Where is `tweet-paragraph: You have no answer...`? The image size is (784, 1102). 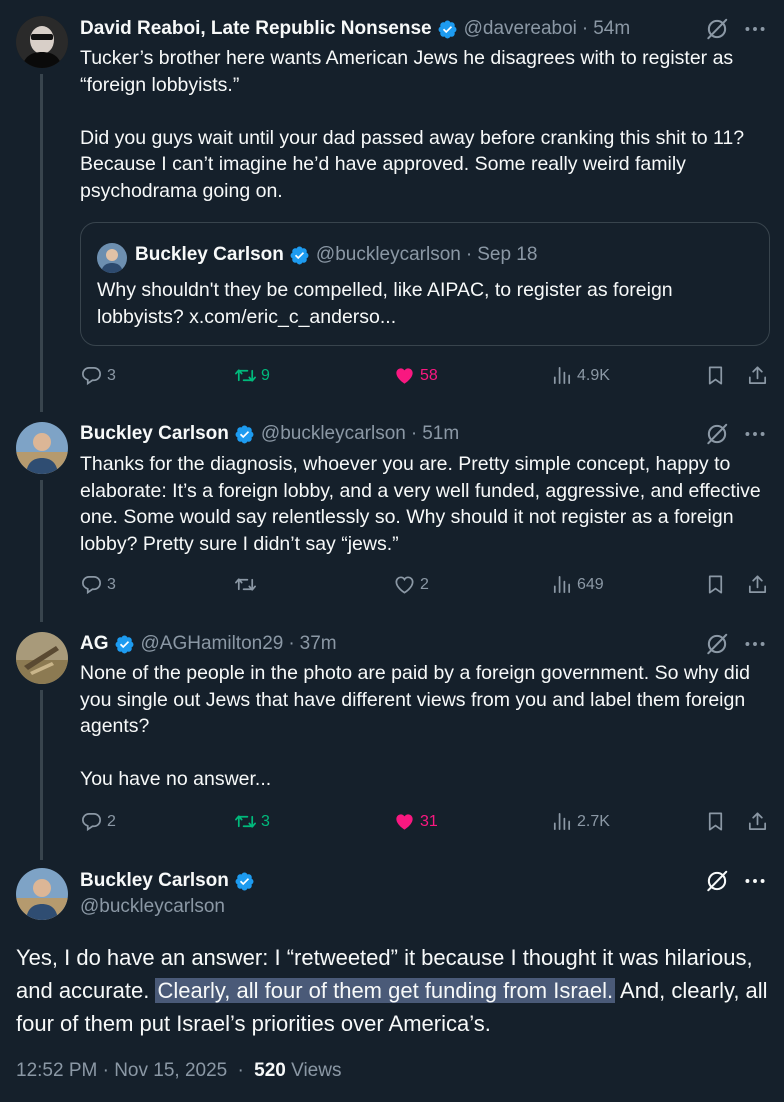
tweet-paragraph: You have no answer... is located at coordinates (176, 779).